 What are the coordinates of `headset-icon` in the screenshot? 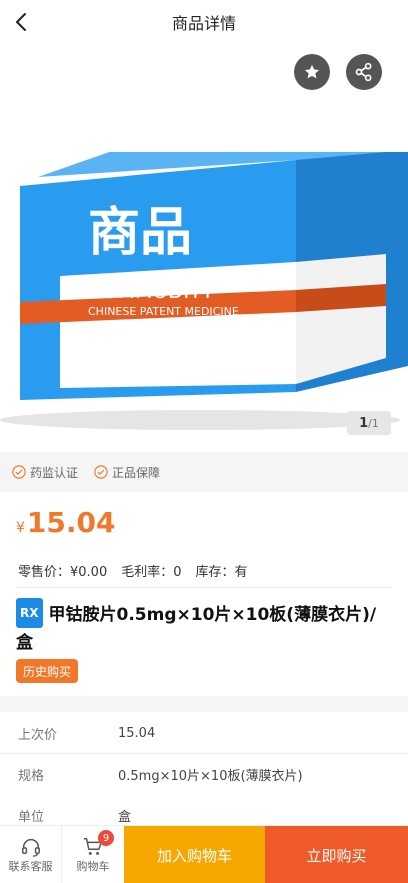 It's located at (30, 848).